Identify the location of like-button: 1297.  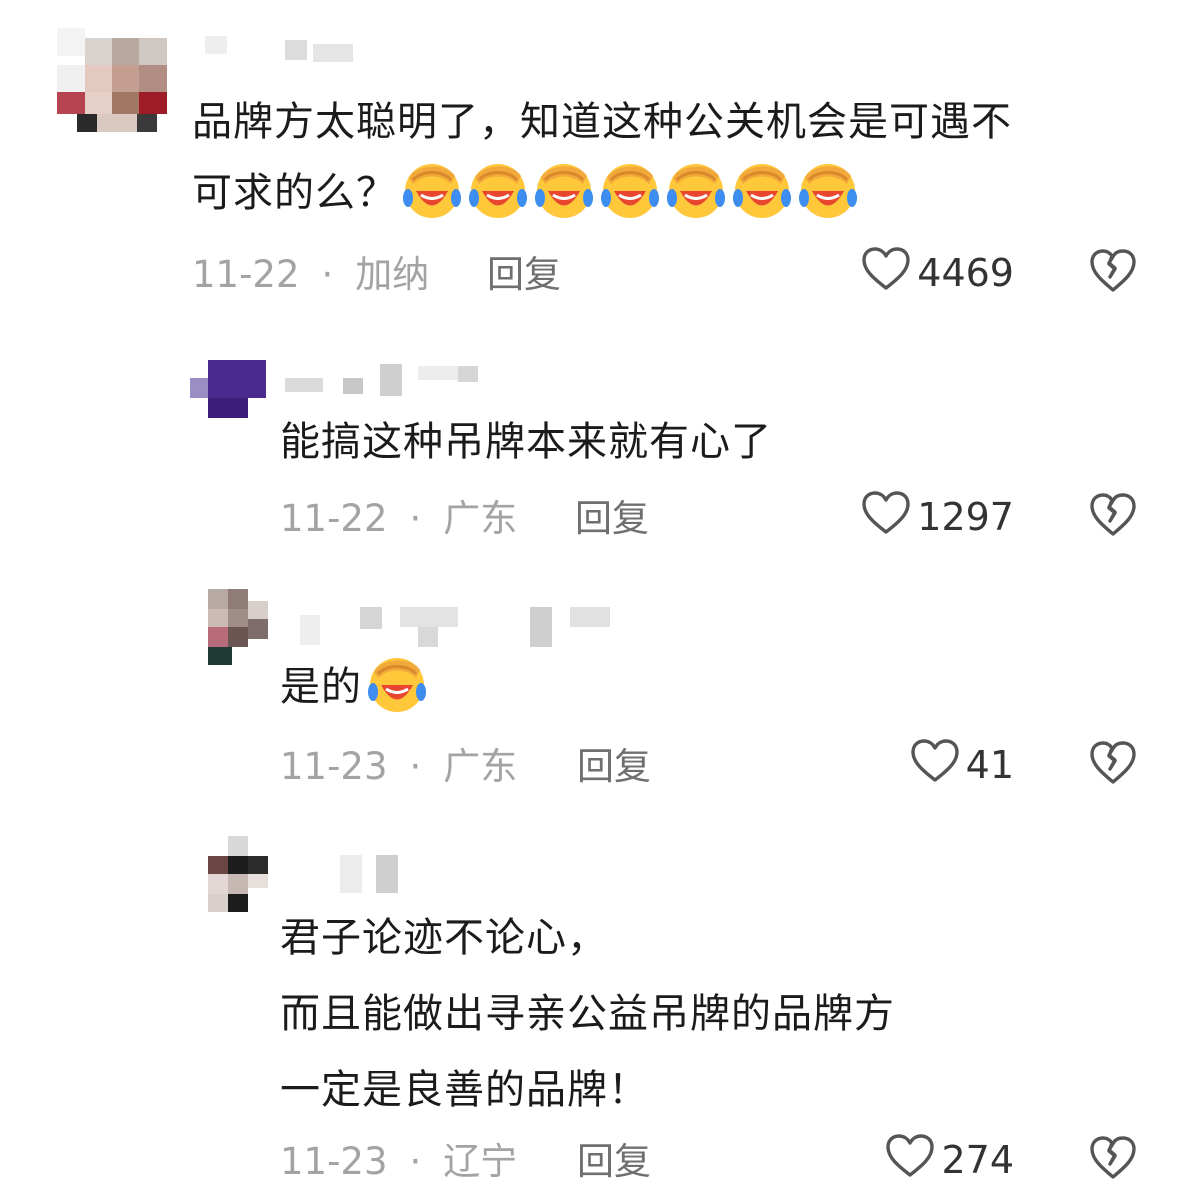
(937, 517).